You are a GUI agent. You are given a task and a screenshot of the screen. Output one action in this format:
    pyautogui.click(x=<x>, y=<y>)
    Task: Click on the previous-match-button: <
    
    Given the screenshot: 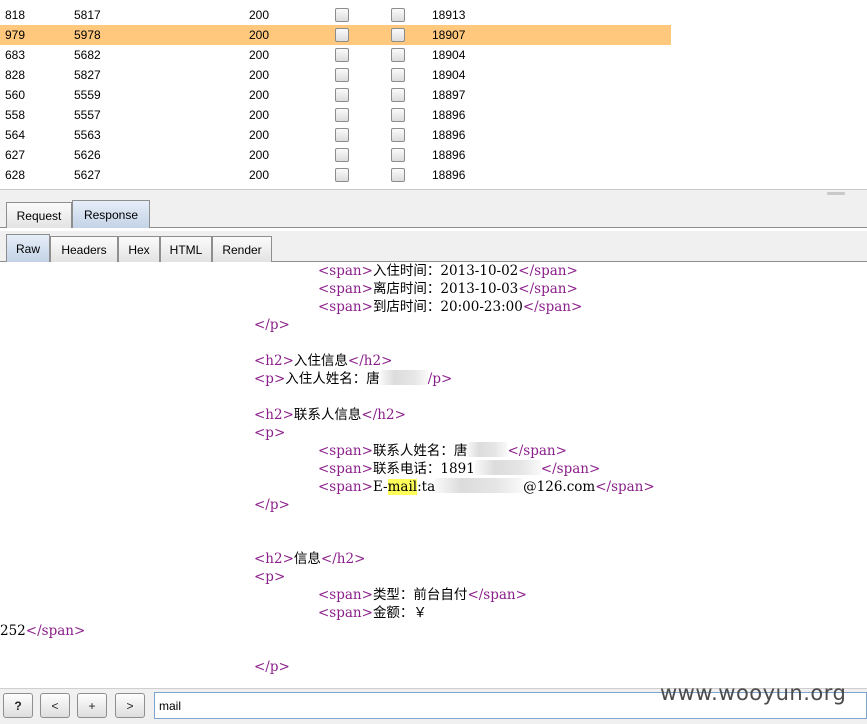 What is the action you would take?
    pyautogui.click(x=55, y=705)
    